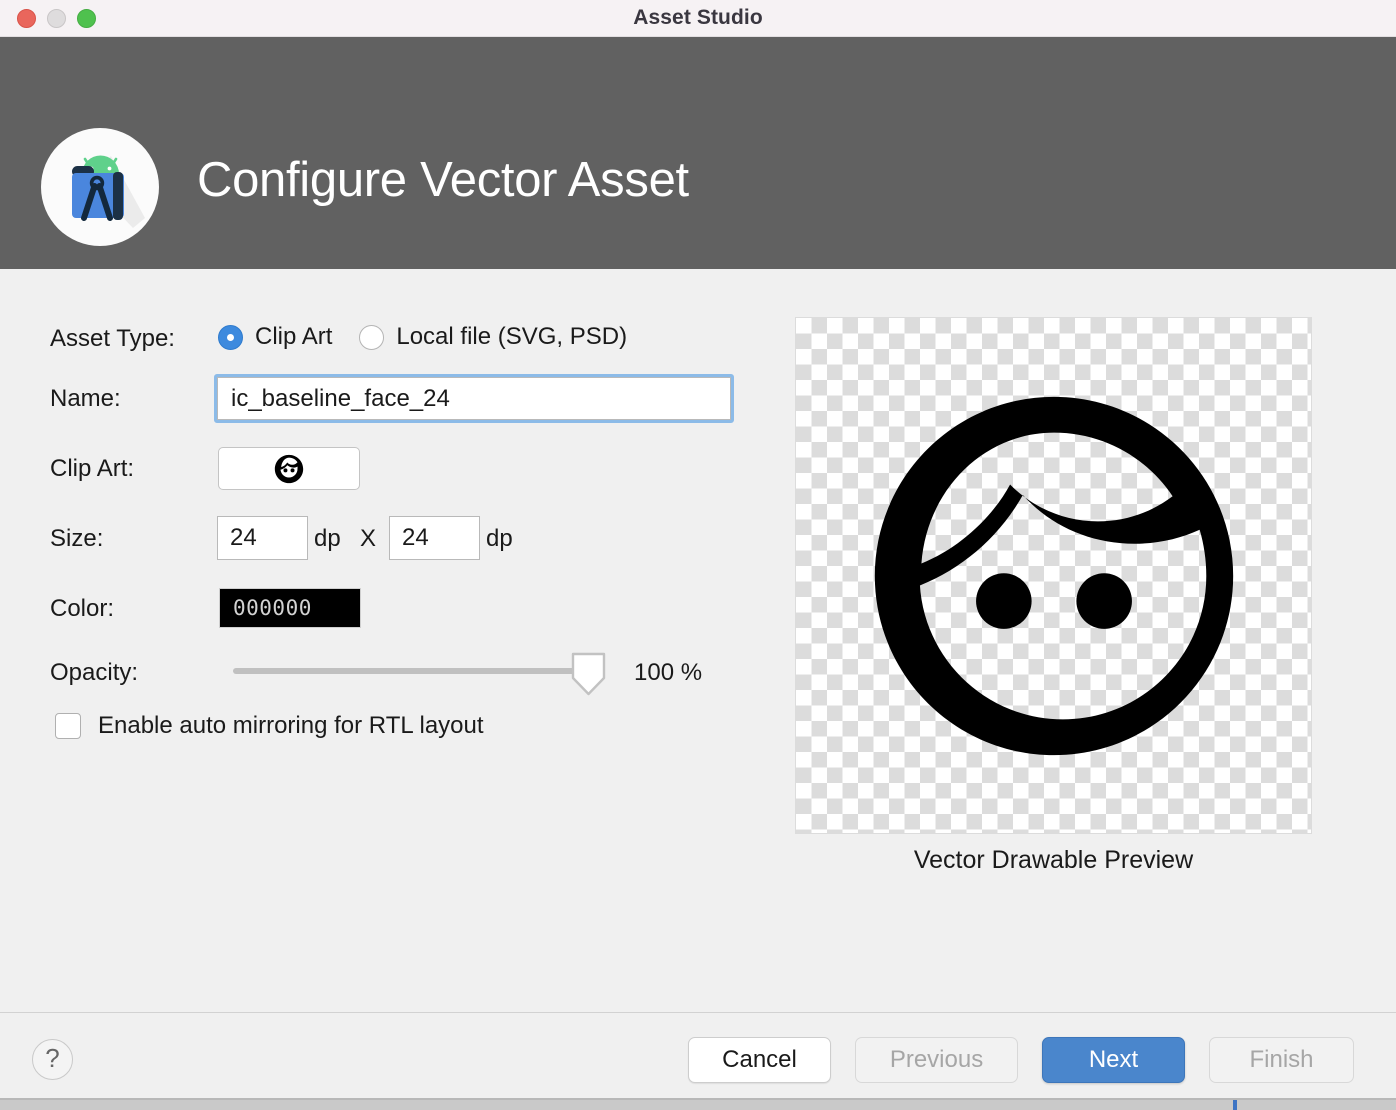  What do you see at coordinates (499, 538) in the screenshot?
I see `size-height-unit: dp` at bounding box center [499, 538].